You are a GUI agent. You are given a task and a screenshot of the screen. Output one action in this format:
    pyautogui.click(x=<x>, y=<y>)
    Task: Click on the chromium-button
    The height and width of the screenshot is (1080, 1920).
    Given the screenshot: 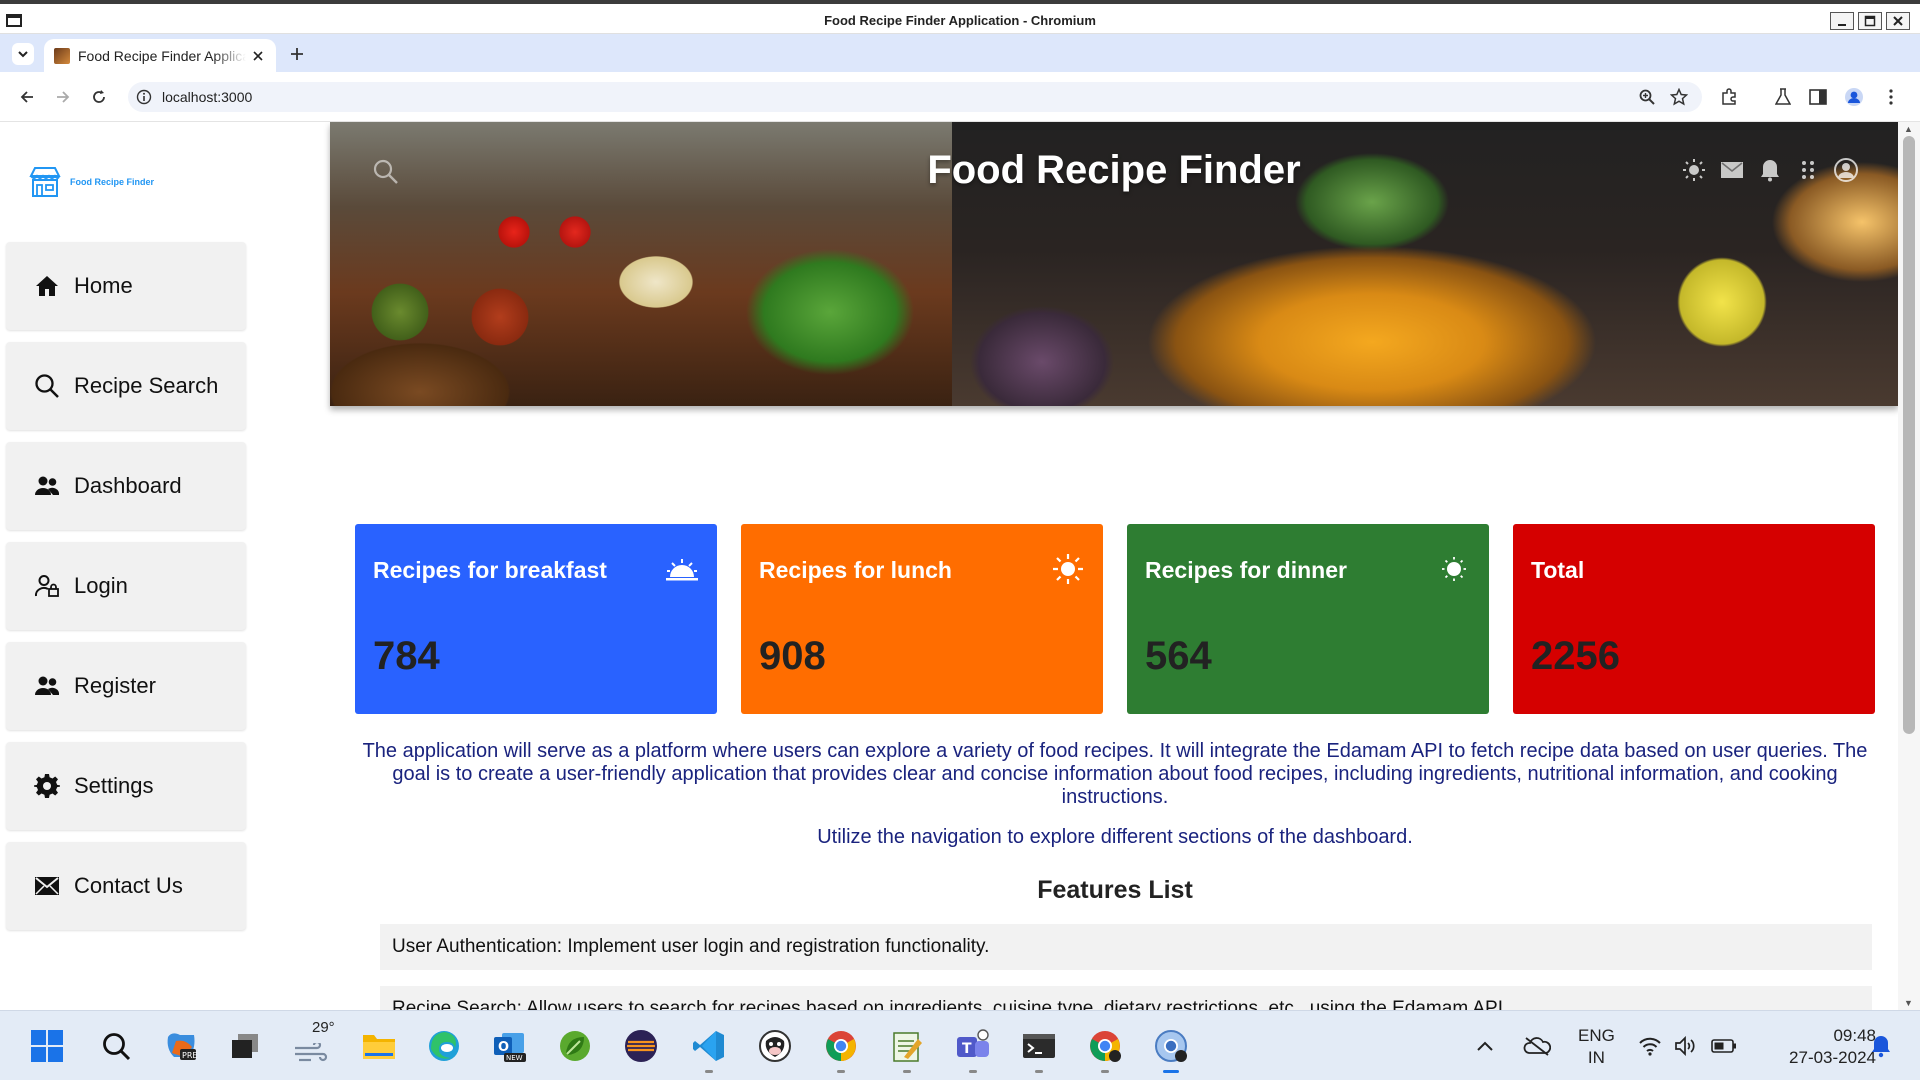 What is the action you would take?
    pyautogui.click(x=1171, y=1050)
    